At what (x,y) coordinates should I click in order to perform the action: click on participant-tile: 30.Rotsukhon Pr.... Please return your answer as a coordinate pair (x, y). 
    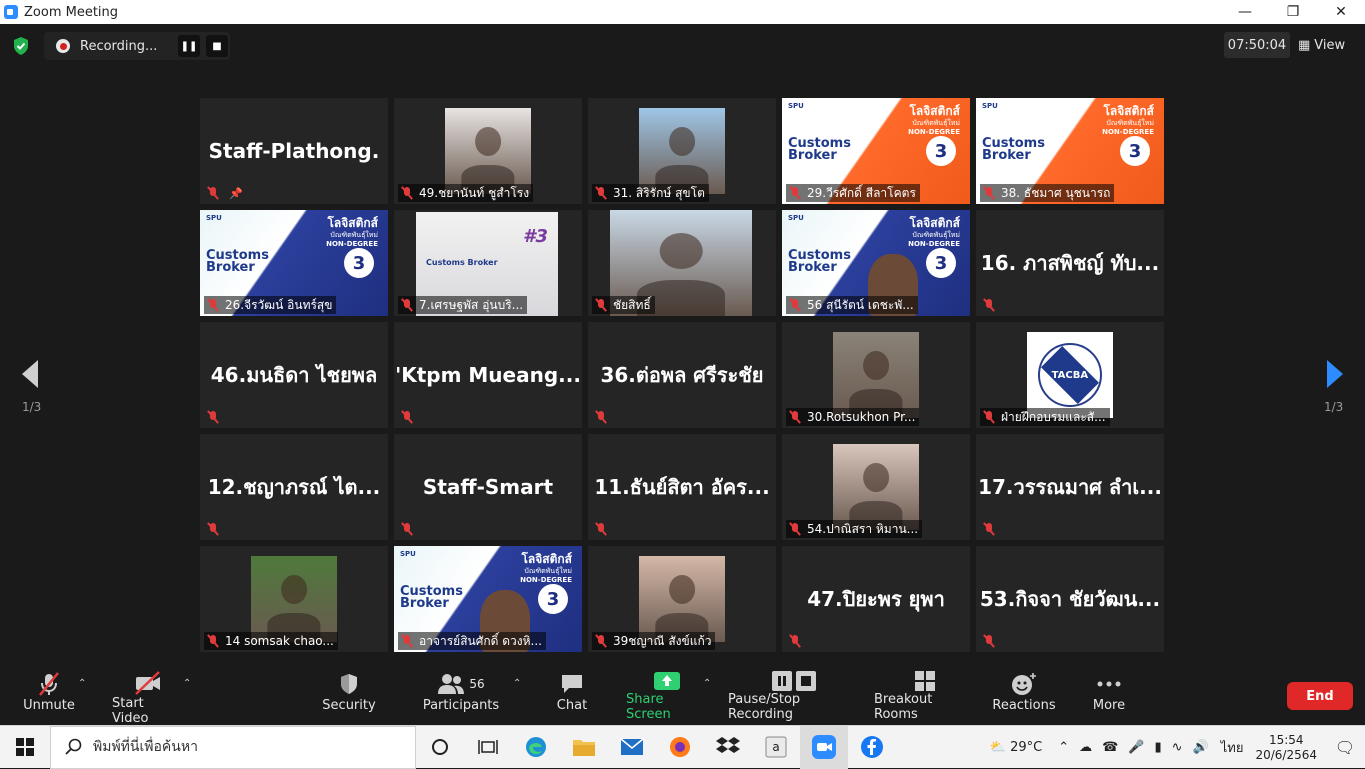
    Looking at the image, I should click on (876, 375).